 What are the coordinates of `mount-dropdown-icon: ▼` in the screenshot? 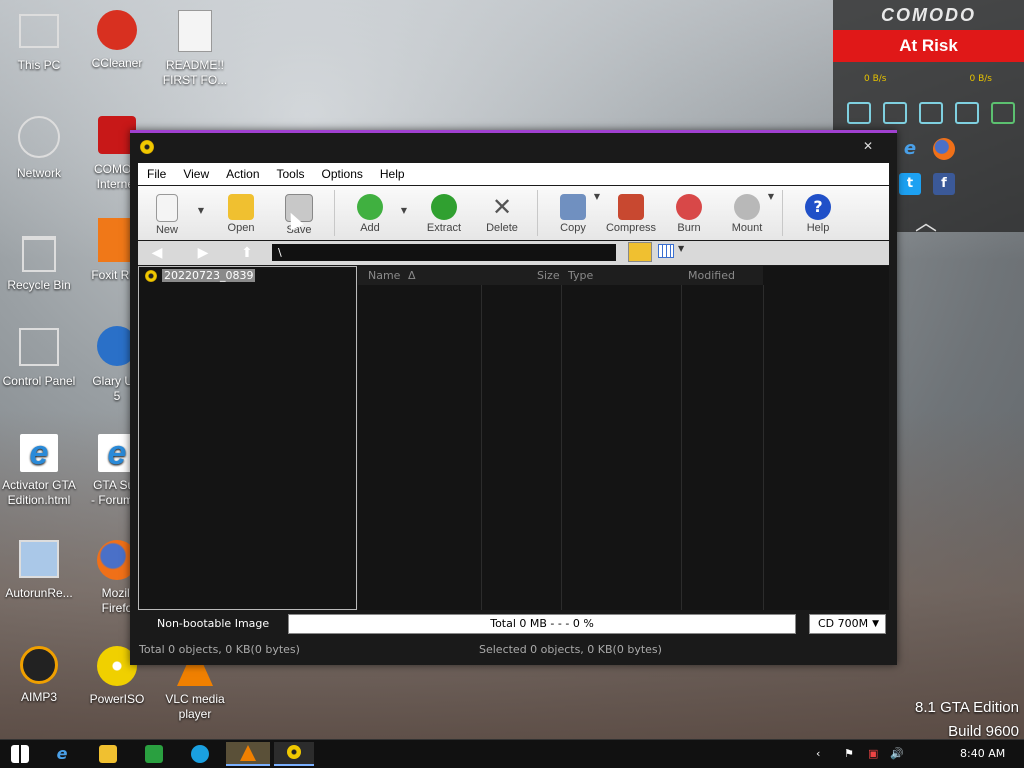 It's located at (771, 196).